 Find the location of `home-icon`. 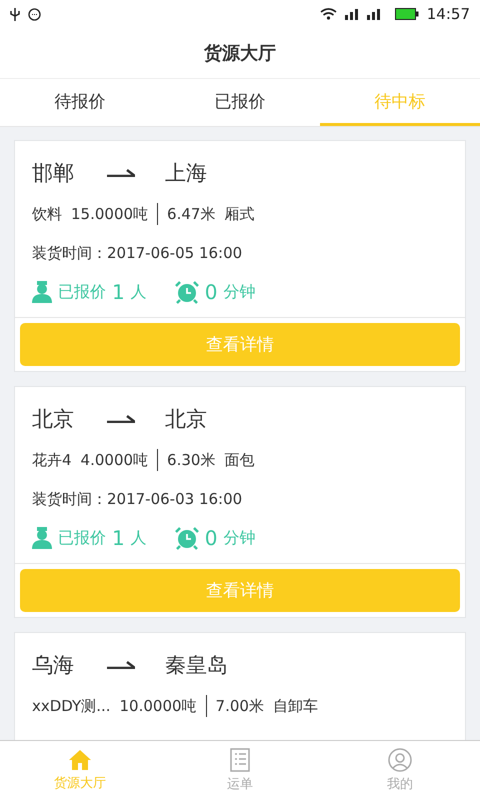

home-icon is located at coordinates (80, 760).